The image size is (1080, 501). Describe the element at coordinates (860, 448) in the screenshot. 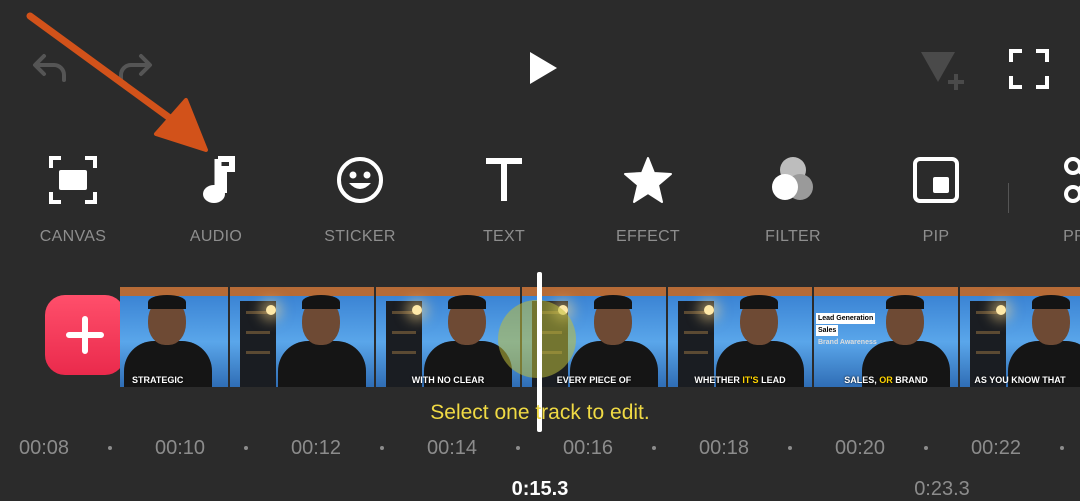

I see `ruler-tick: 00:20` at that location.